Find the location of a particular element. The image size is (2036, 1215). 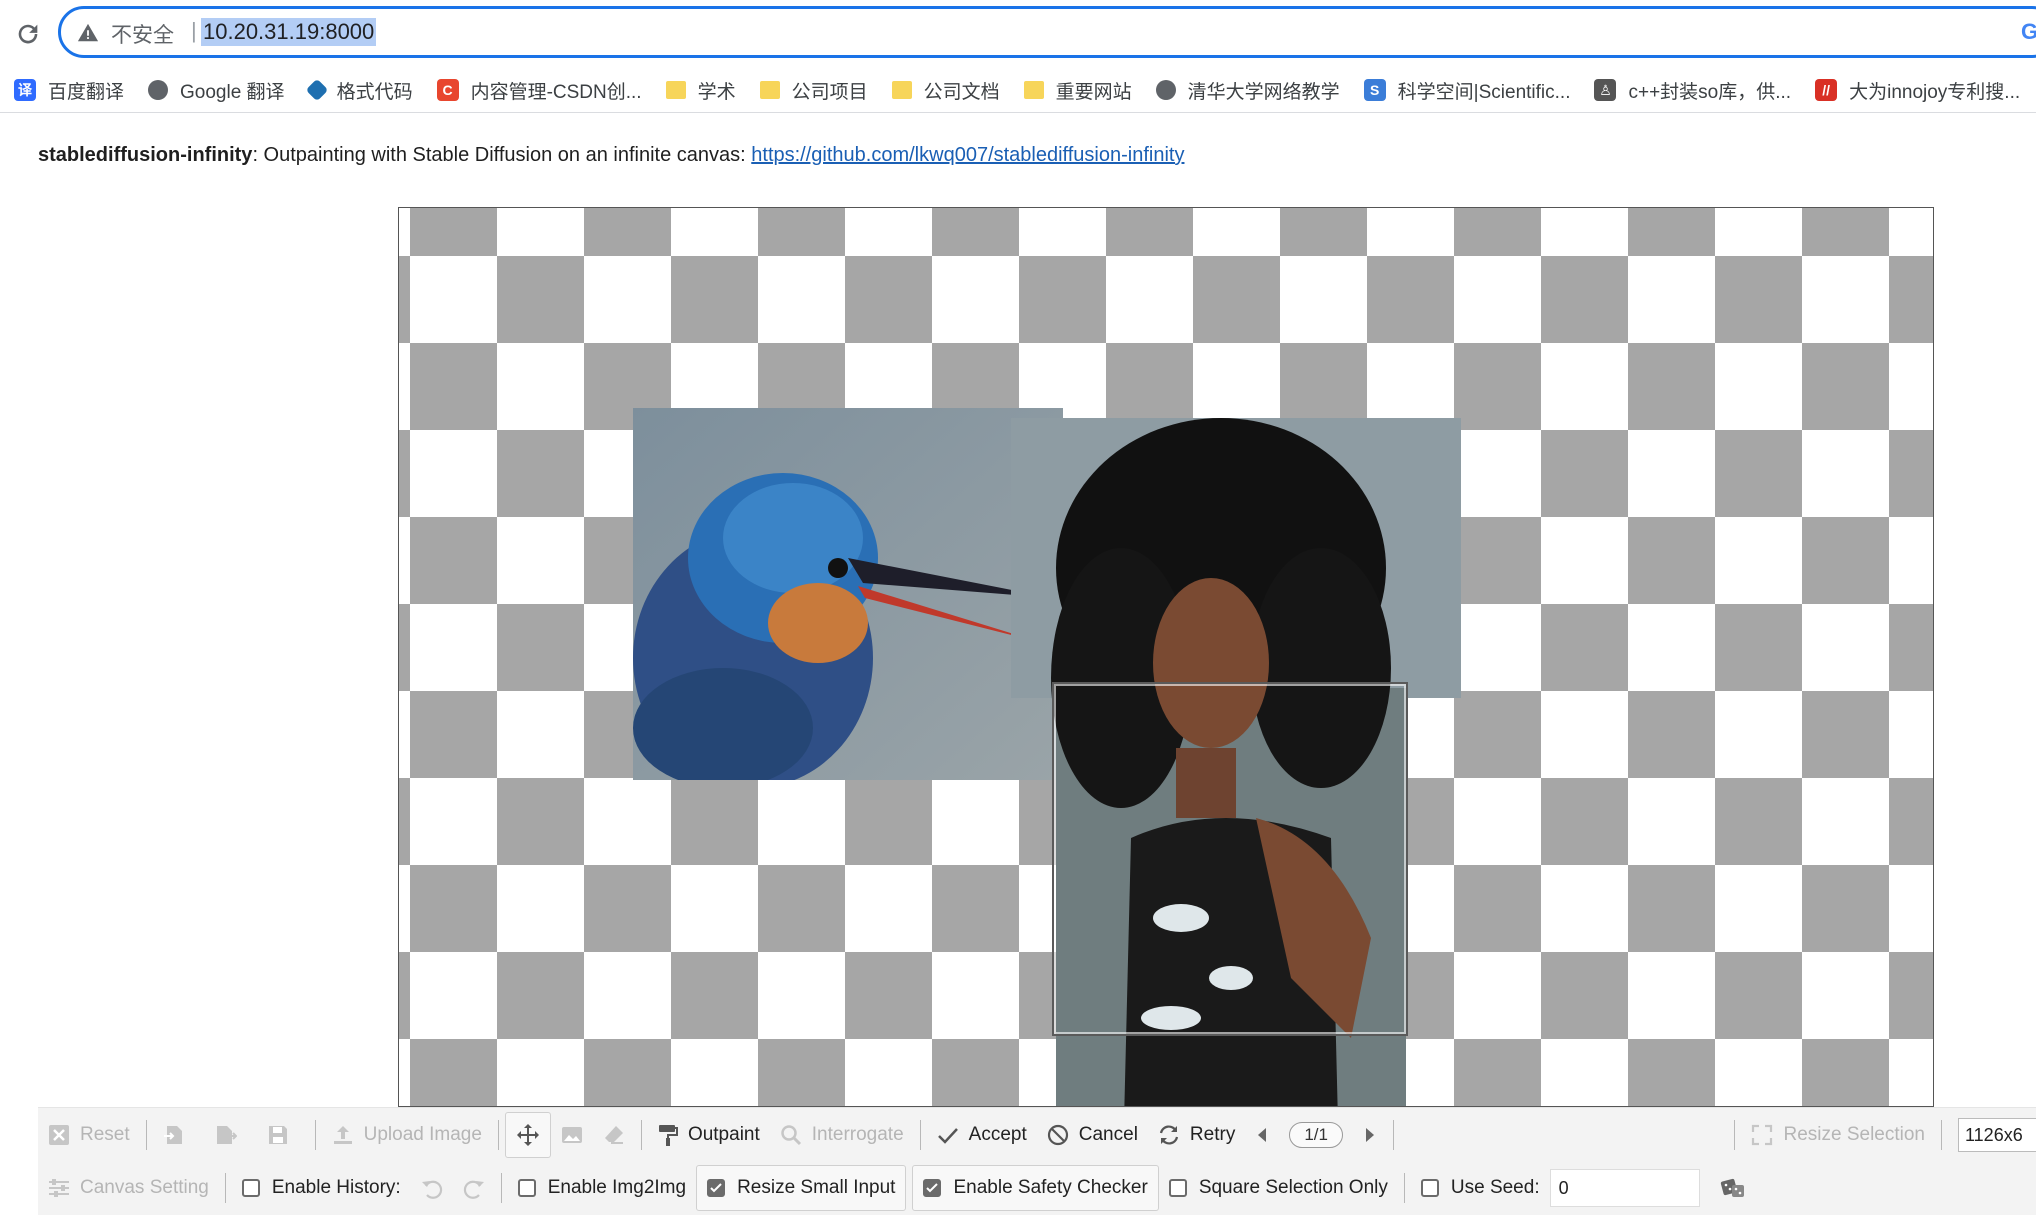

interrogate-label: Interrogate is located at coordinates (857, 1134).